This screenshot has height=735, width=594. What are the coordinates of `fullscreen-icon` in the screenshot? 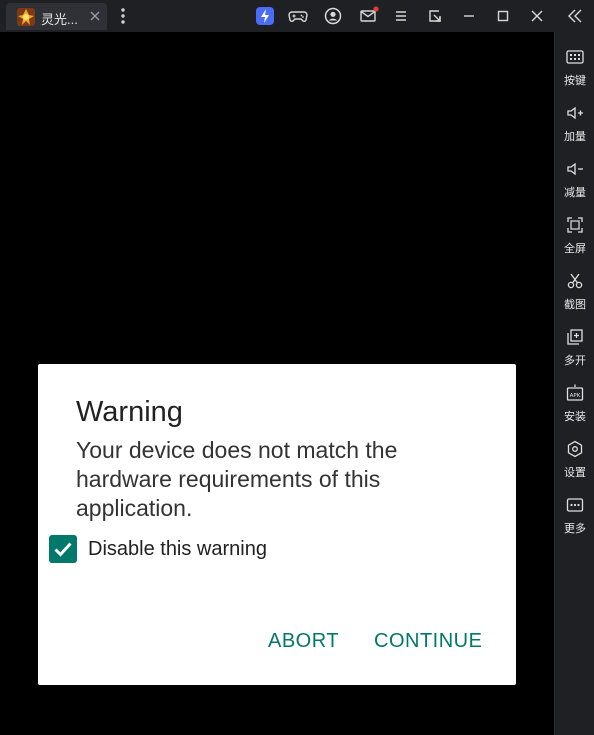 It's located at (575, 225).